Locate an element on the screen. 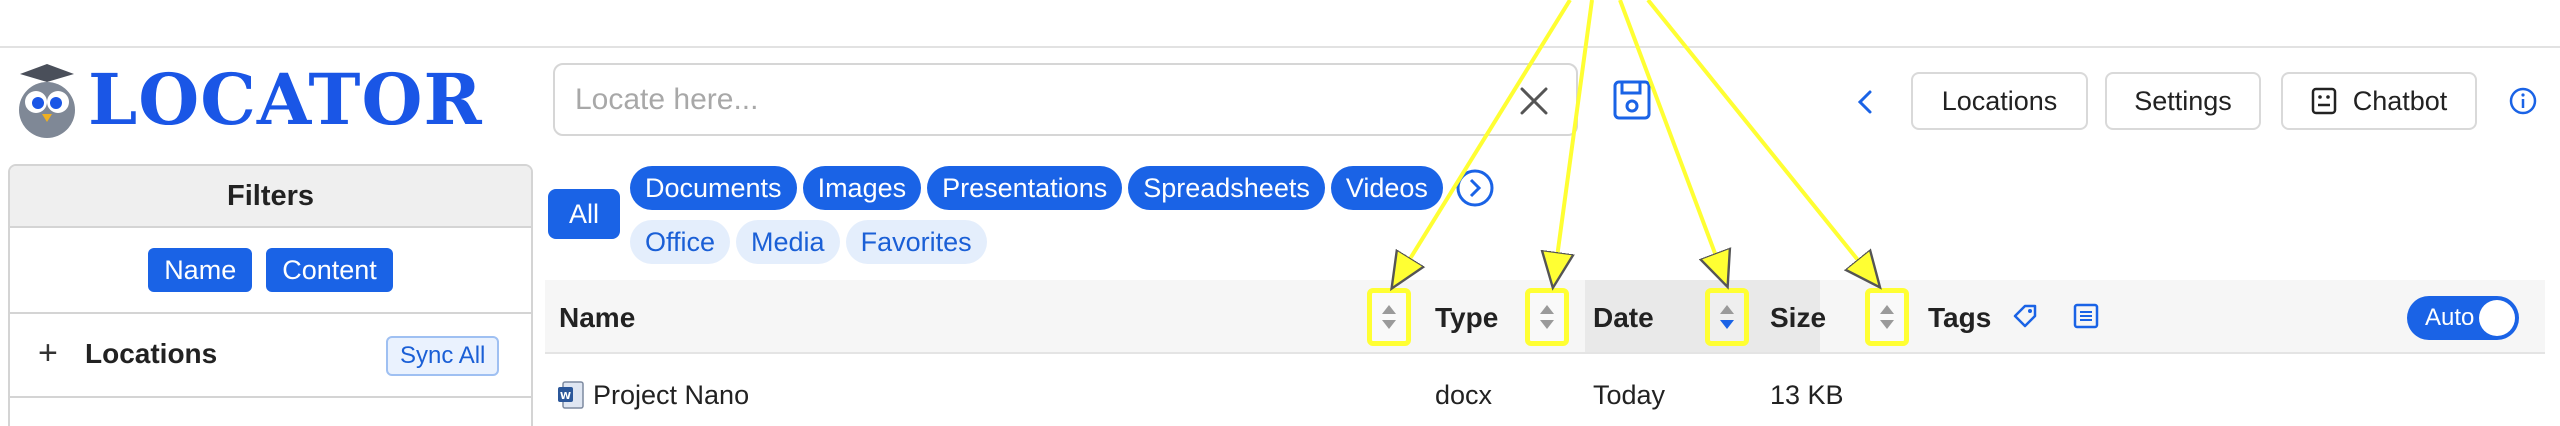 The image size is (2560, 426). column-size: Size is located at coordinates (1798, 318).